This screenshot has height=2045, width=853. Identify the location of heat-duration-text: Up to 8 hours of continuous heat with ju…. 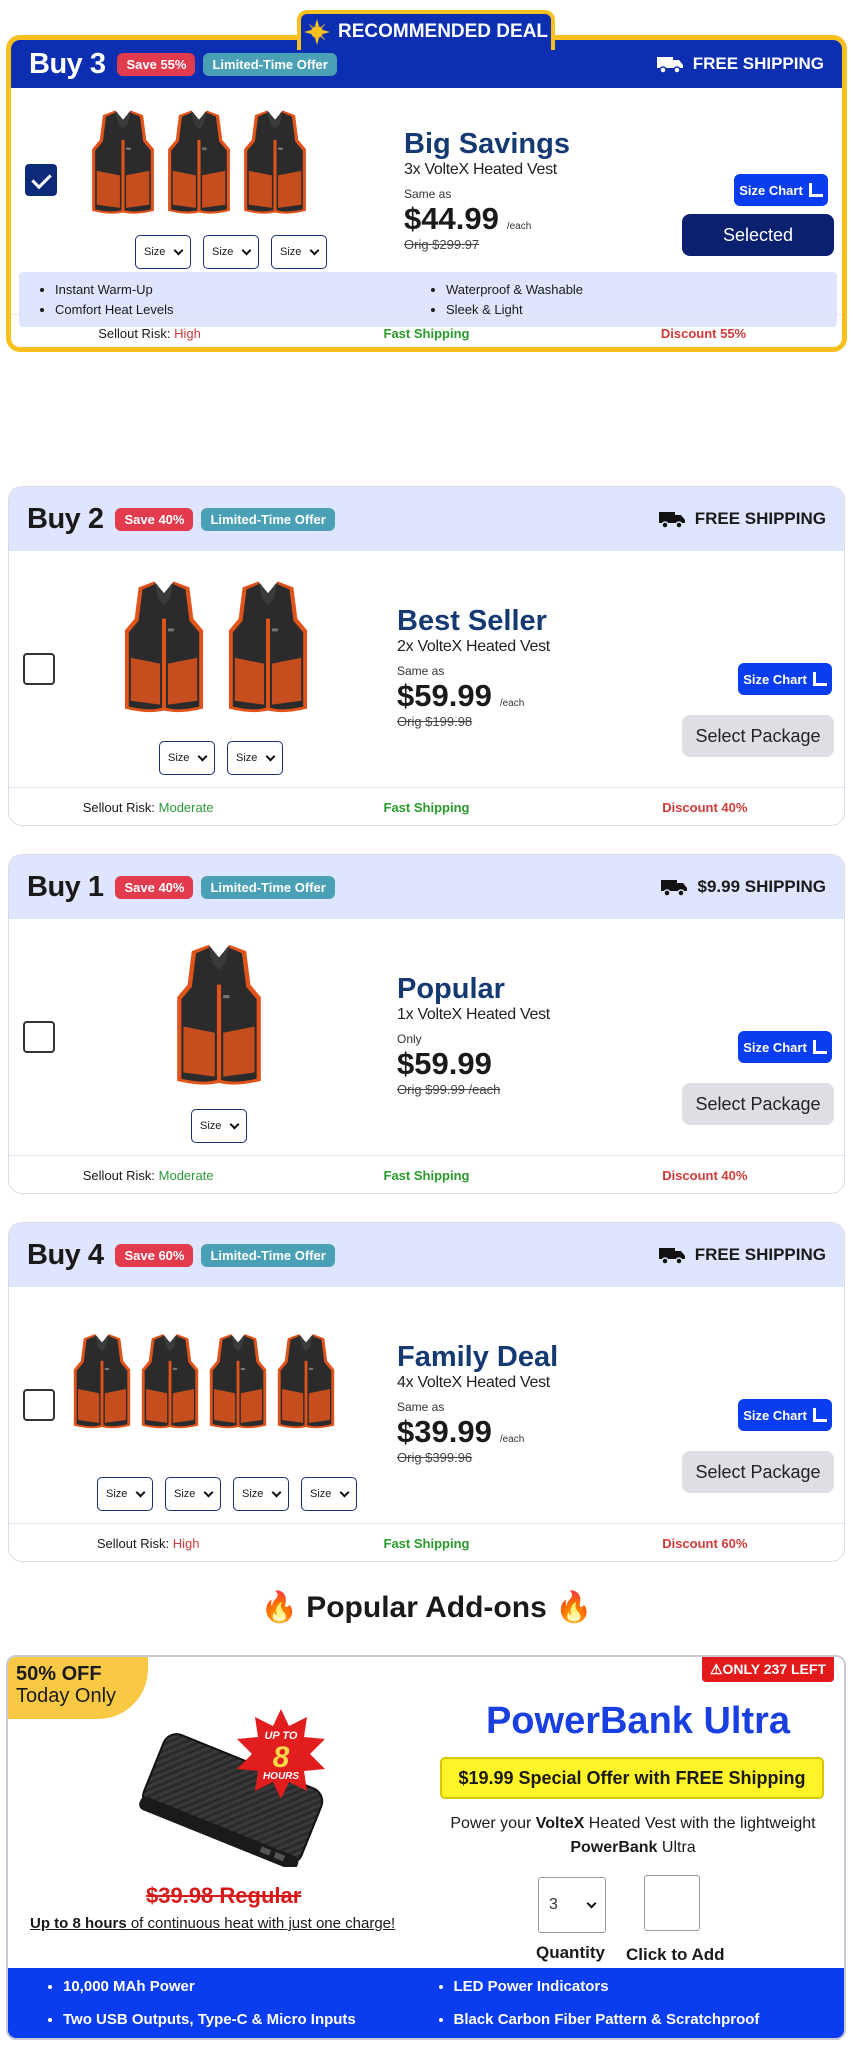
(213, 1923).